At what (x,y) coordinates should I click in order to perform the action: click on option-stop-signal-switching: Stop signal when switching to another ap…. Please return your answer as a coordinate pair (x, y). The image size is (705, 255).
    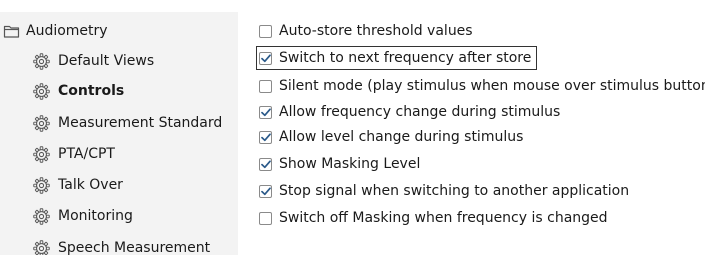
    Looking at the image, I should click on (444, 191).